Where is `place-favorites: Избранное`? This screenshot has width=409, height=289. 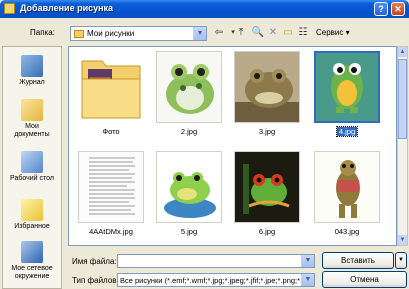
place-favorites: Избранное is located at coordinates (32, 215).